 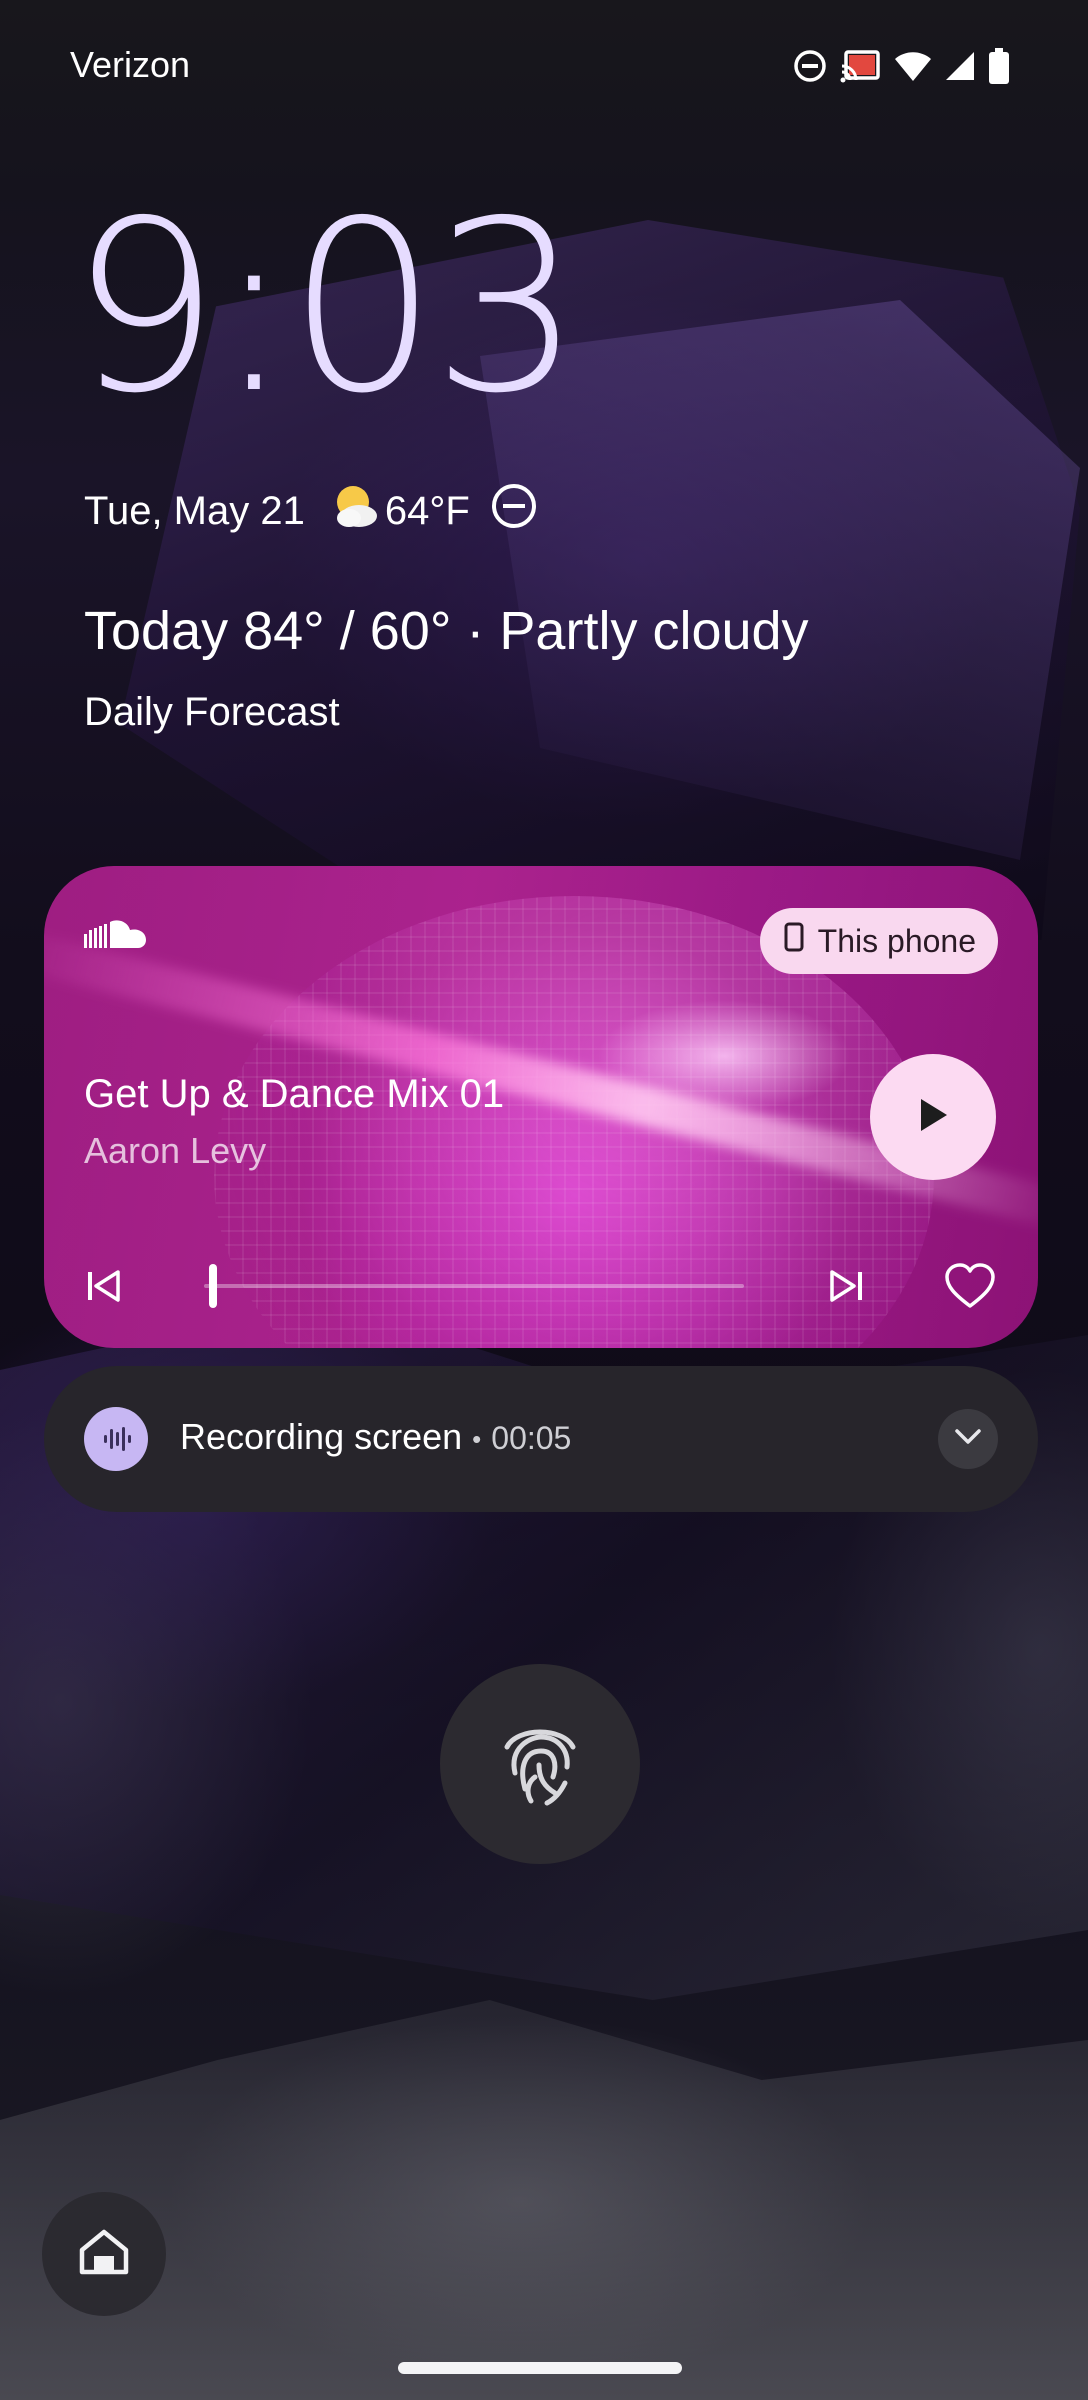 What do you see at coordinates (861, 66) in the screenshot?
I see `cast-icon` at bounding box center [861, 66].